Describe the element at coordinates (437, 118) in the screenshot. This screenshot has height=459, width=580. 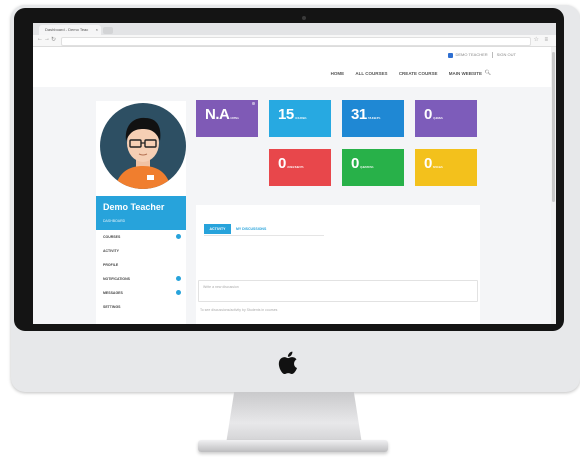
I see `stat-label: QUIZZES` at that location.